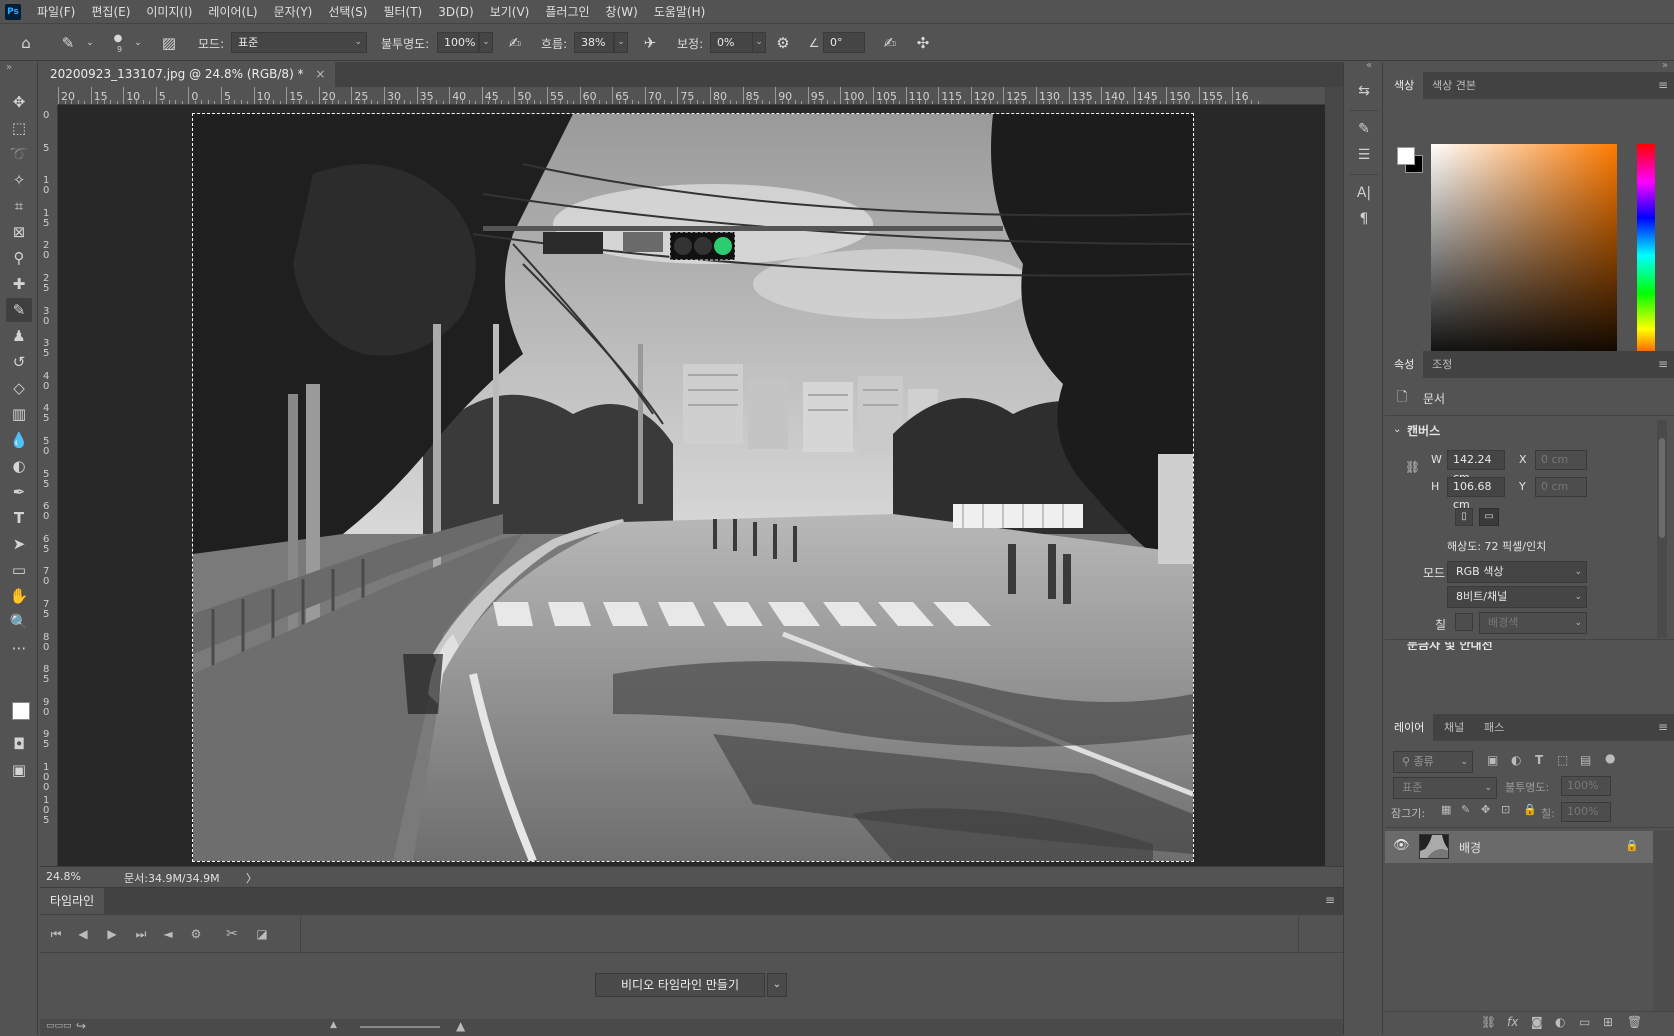 This screenshot has width=1674, height=1036. What do you see at coordinates (49, 96) in the screenshot?
I see `ruler-corner` at bounding box center [49, 96].